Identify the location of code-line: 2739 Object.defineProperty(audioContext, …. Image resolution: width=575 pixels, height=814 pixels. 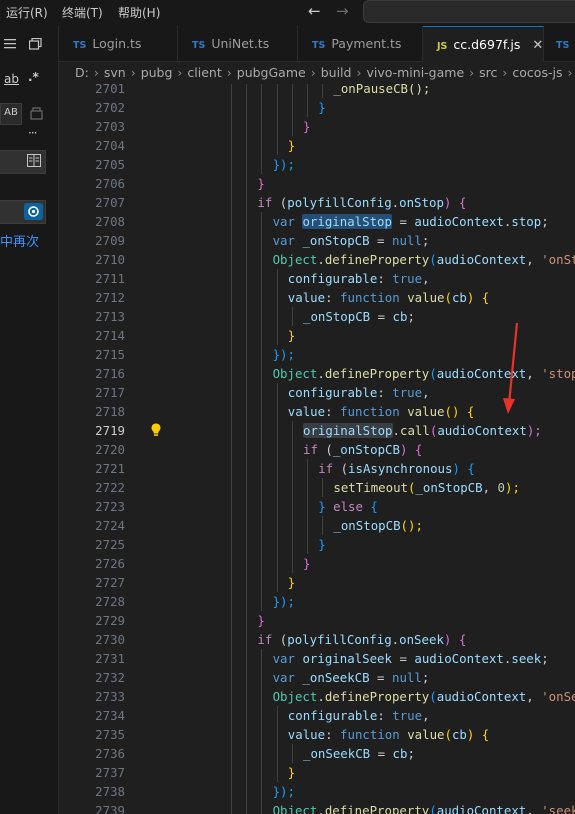
(317, 807).